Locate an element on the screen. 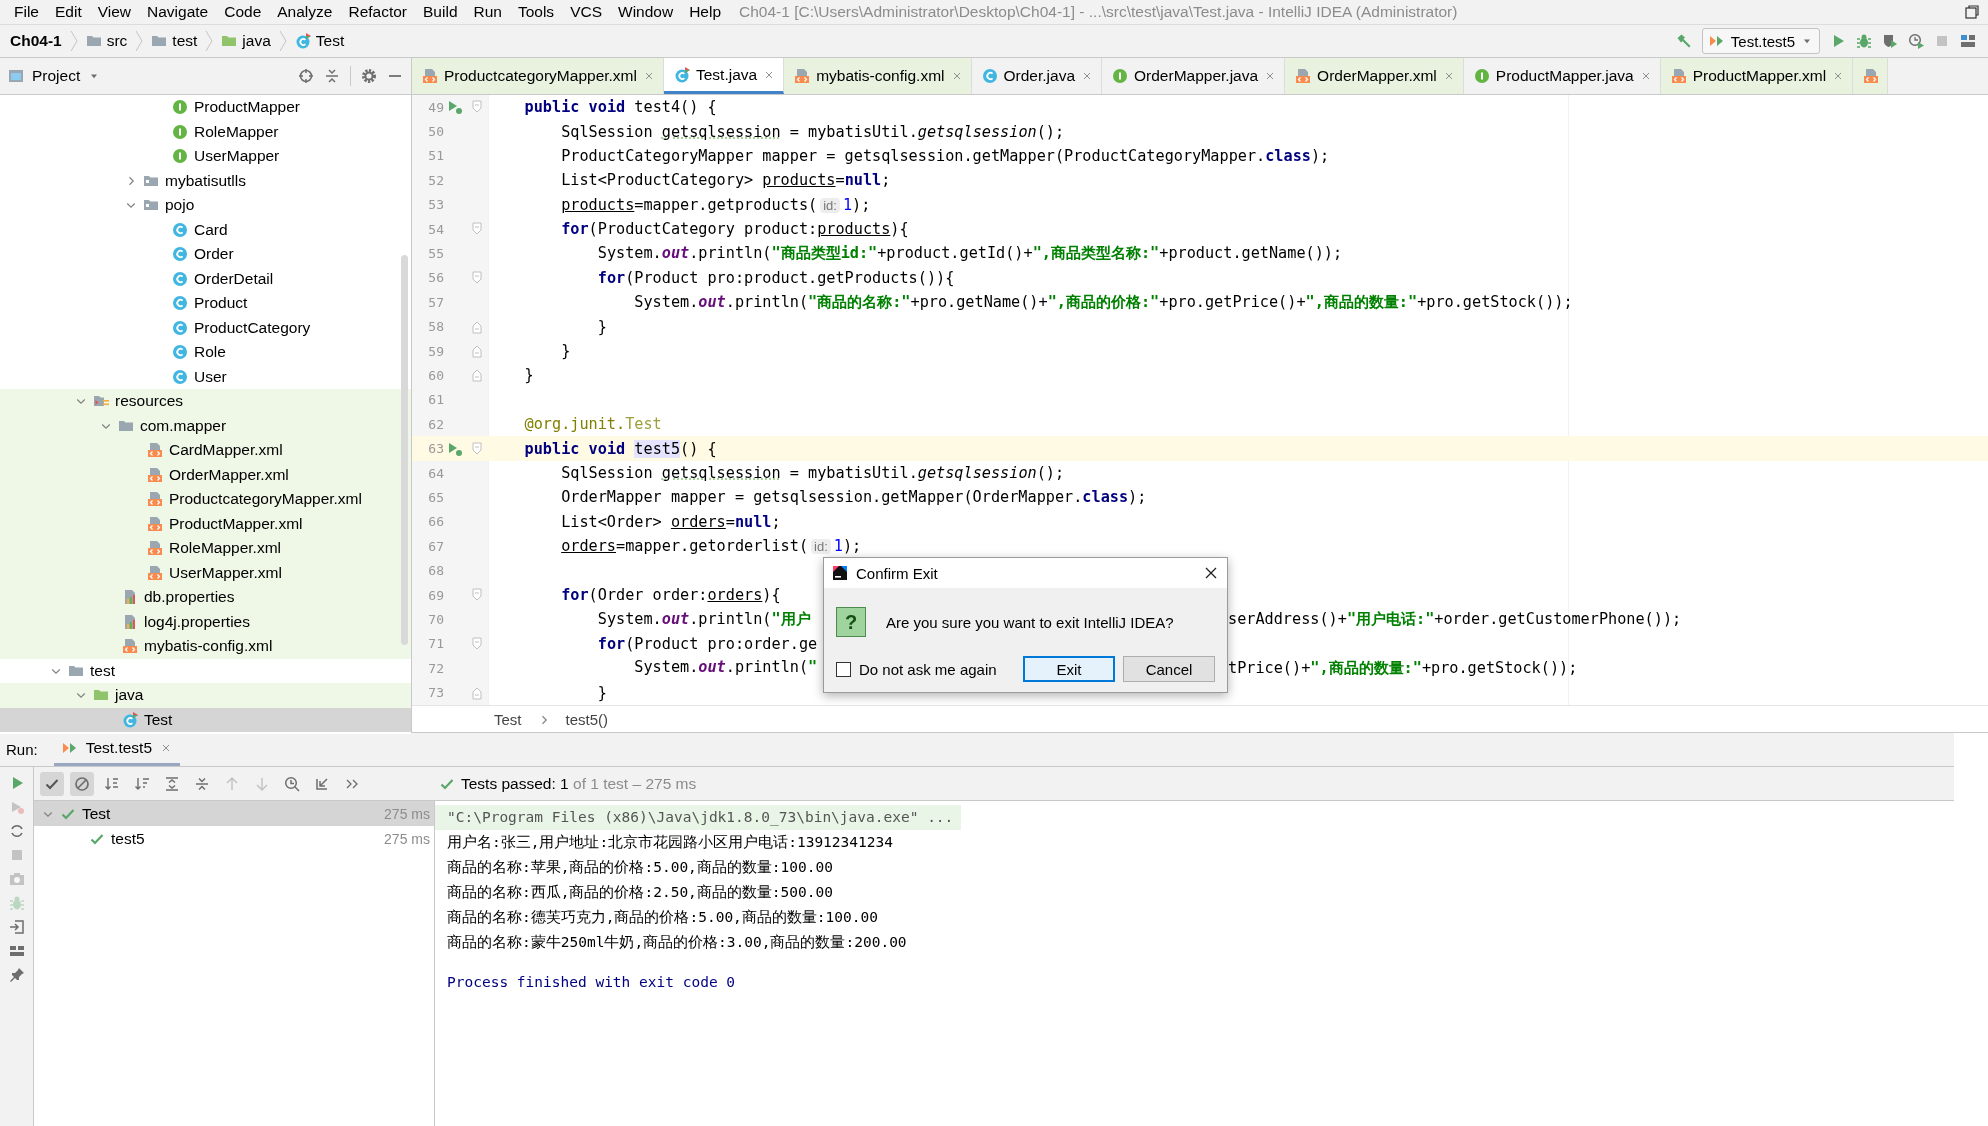 This screenshot has width=1988, height=1126. settings-icon is located at coordinates (369, 76).